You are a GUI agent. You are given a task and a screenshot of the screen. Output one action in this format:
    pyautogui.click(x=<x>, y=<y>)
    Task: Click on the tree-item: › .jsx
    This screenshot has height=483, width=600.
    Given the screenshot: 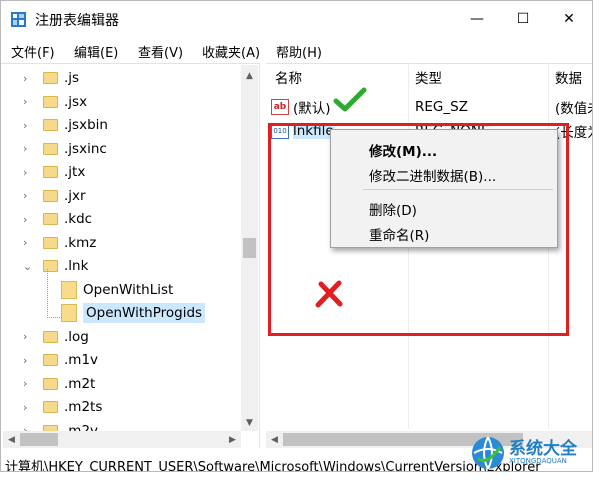 What is the action you would take?
    pyautogui.click(x=55, y=102)
    